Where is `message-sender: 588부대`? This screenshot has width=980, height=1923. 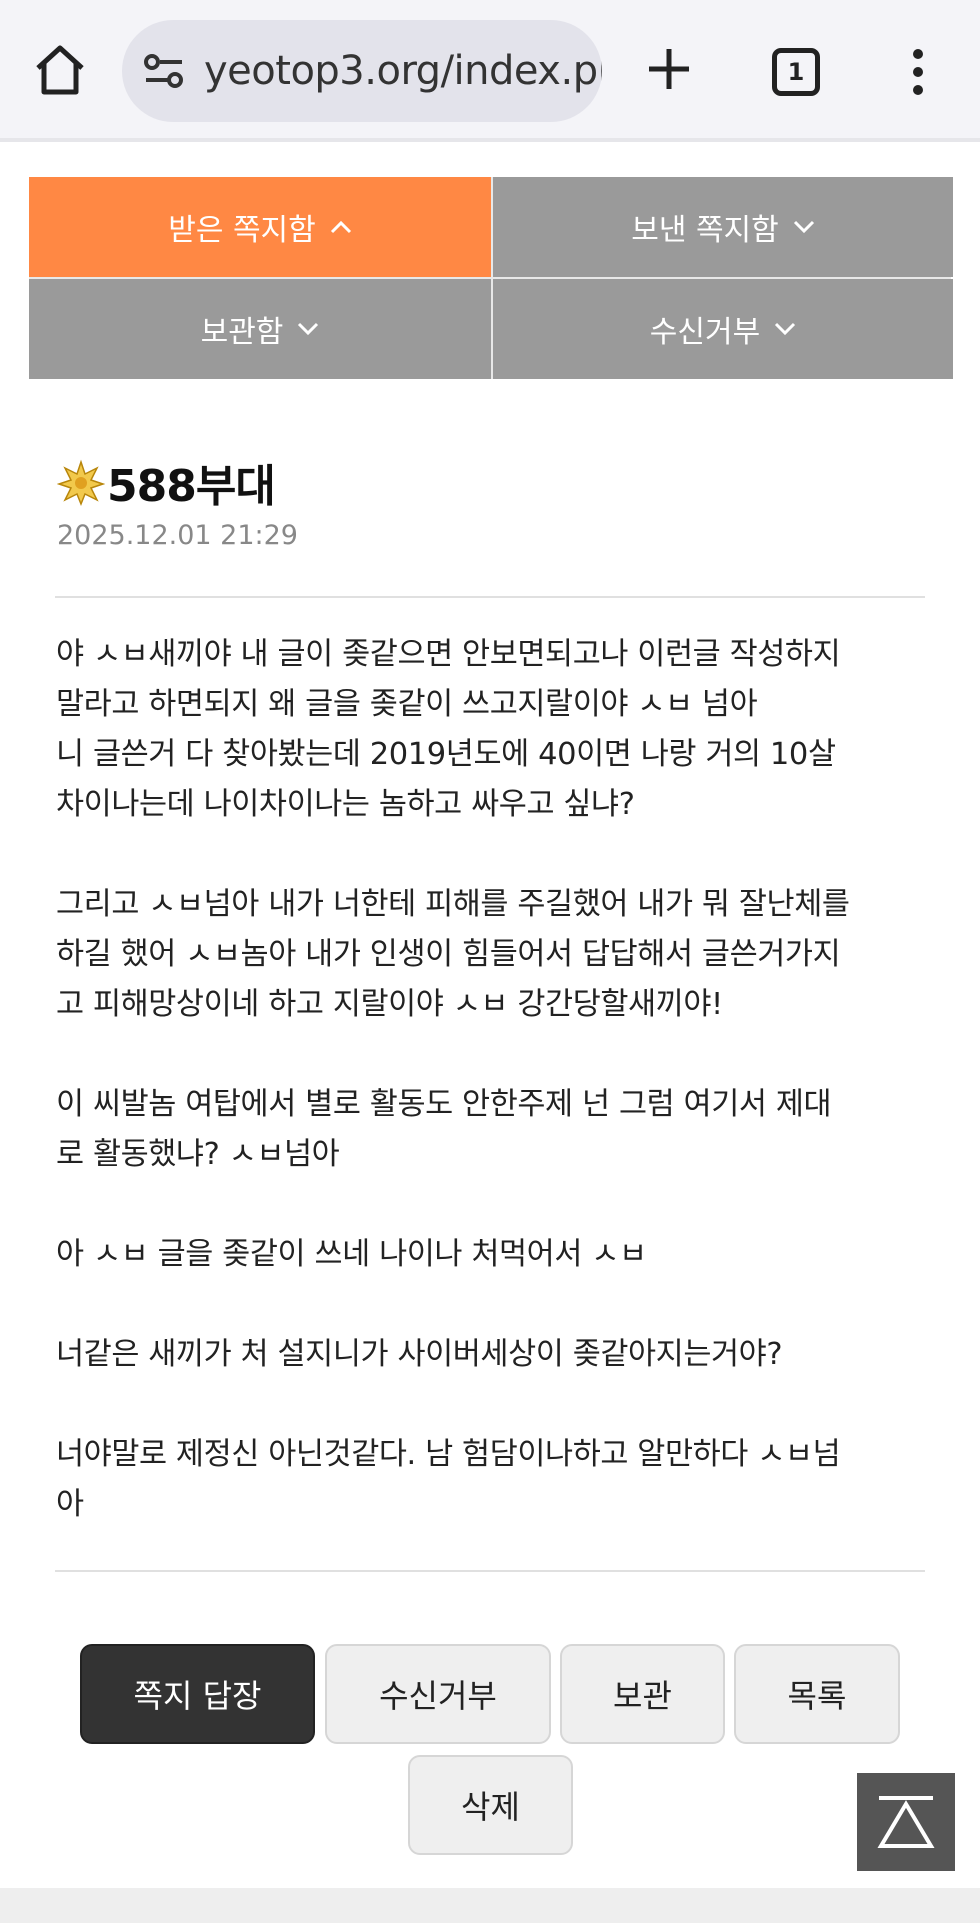 message-sender: 588부대 is located at coordinates (166, 482).